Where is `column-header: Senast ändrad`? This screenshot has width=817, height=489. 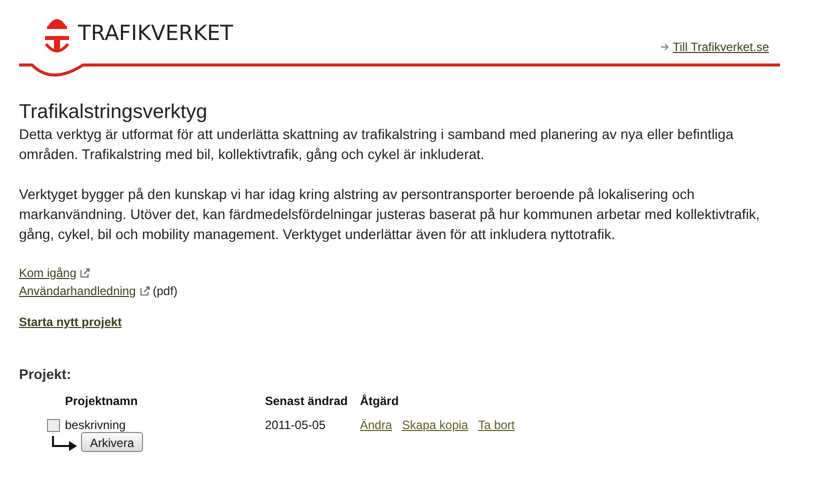 column-header: Senast ändrad is located at coordinates (306, 401).